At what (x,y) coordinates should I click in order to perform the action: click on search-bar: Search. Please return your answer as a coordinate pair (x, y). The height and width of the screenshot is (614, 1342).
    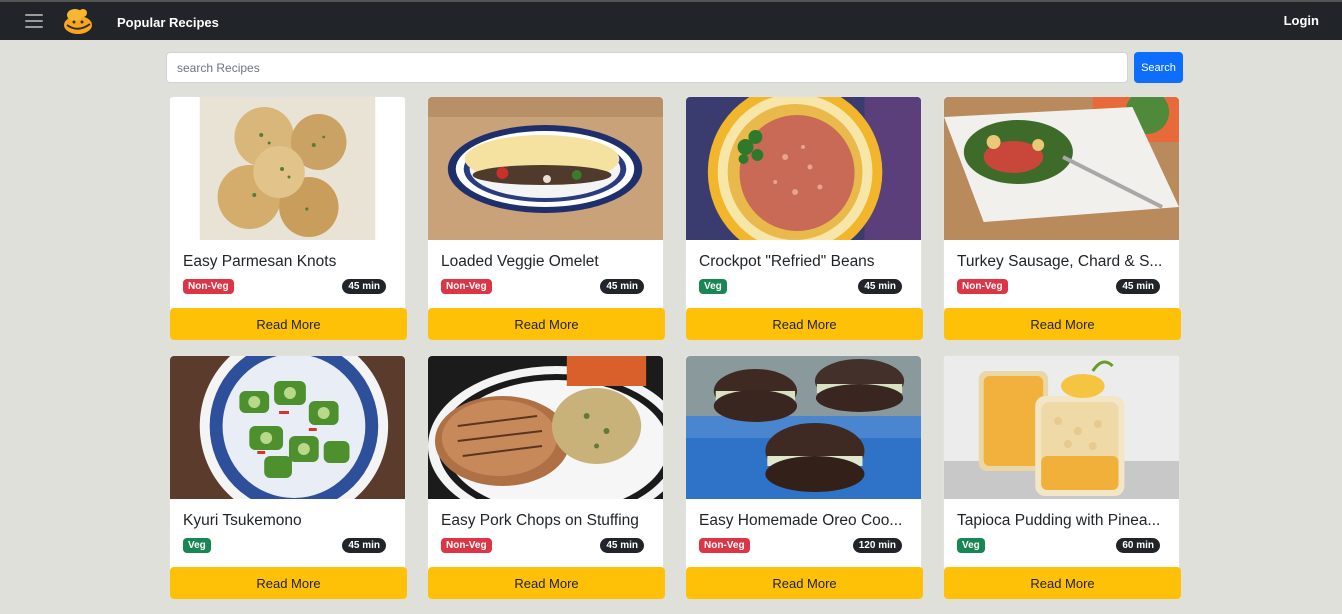
    Looking at the image, I should click on (674, 67).